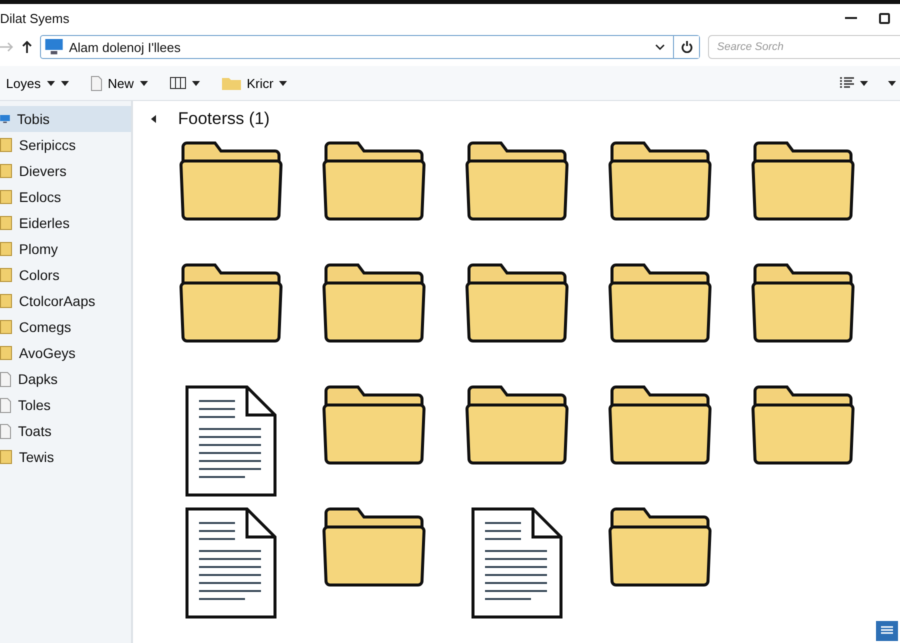  What do you see at coordinates (224, 119) in the screenshot?
I see `group-heading: Footerss (1)` at bounding box center [224, 119].